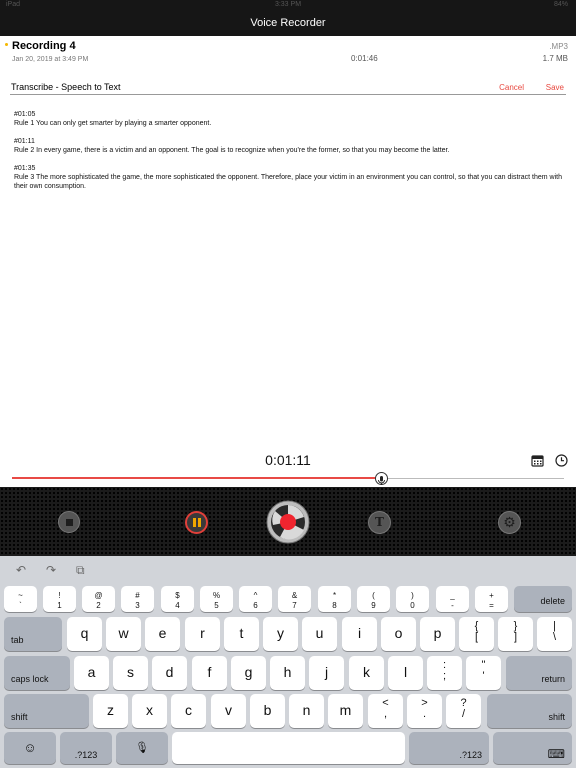 The height and width of the screenshot is (768, 576). Describe the element at coordinates (20, 599) in the screenshot. I see `key-backtick: ~ `` at that location.